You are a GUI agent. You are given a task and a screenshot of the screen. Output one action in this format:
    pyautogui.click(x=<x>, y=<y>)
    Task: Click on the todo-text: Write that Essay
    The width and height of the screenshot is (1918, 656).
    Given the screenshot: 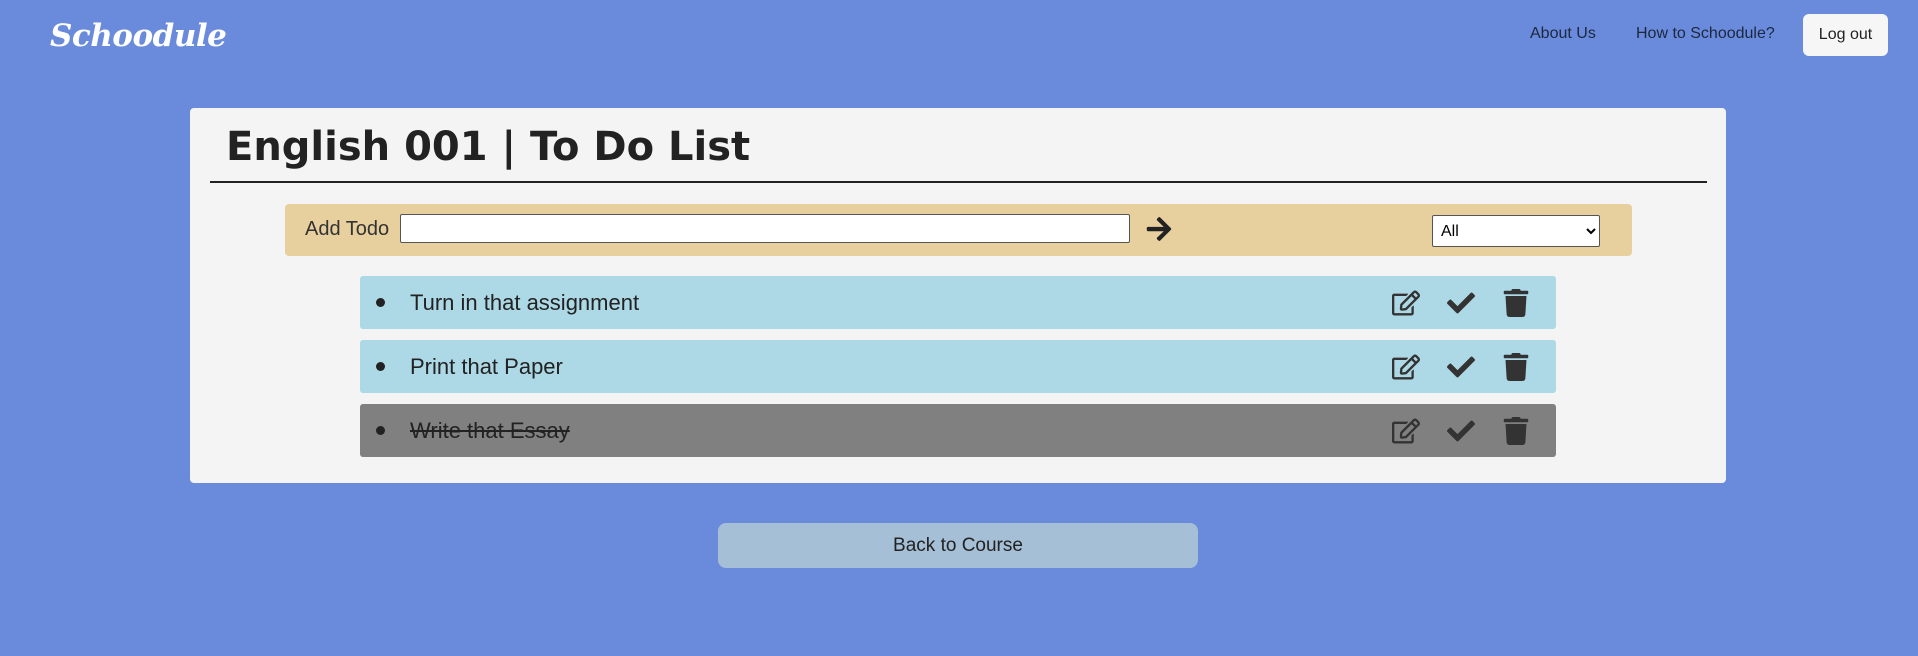 What is the action you would take?
    pyautogui.click(x=490, y=430)
    